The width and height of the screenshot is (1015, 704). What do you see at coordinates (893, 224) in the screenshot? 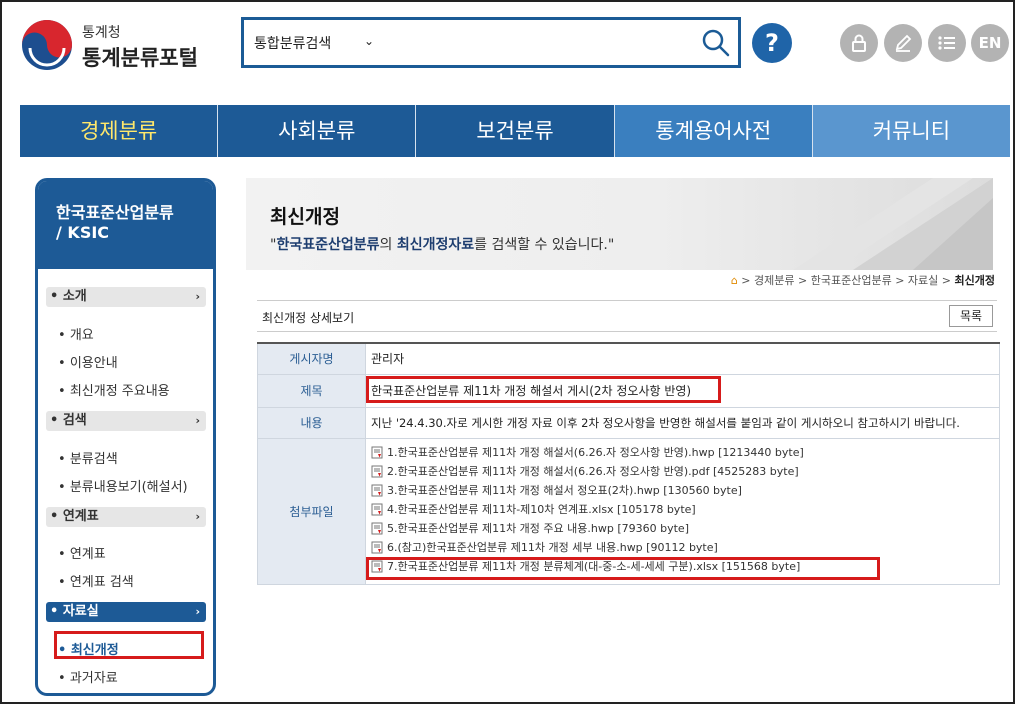
I see `banner-decoration` at bounding box center [893, 224].